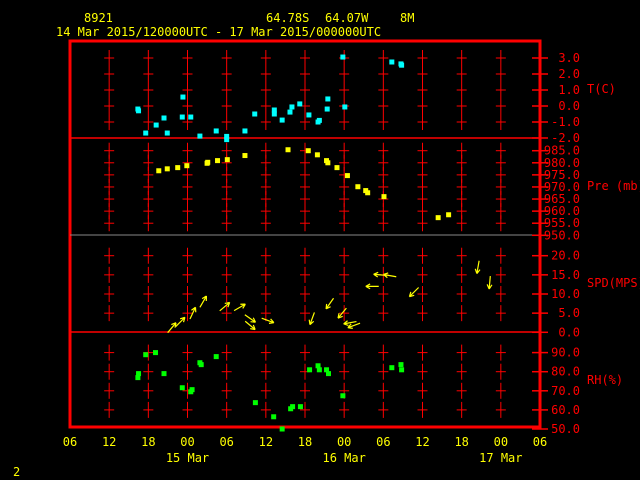  What do you see at coordinates (287, 18) in the screenshot?
I see `station-lat: 64.78S` at bounding box center [287, 18].